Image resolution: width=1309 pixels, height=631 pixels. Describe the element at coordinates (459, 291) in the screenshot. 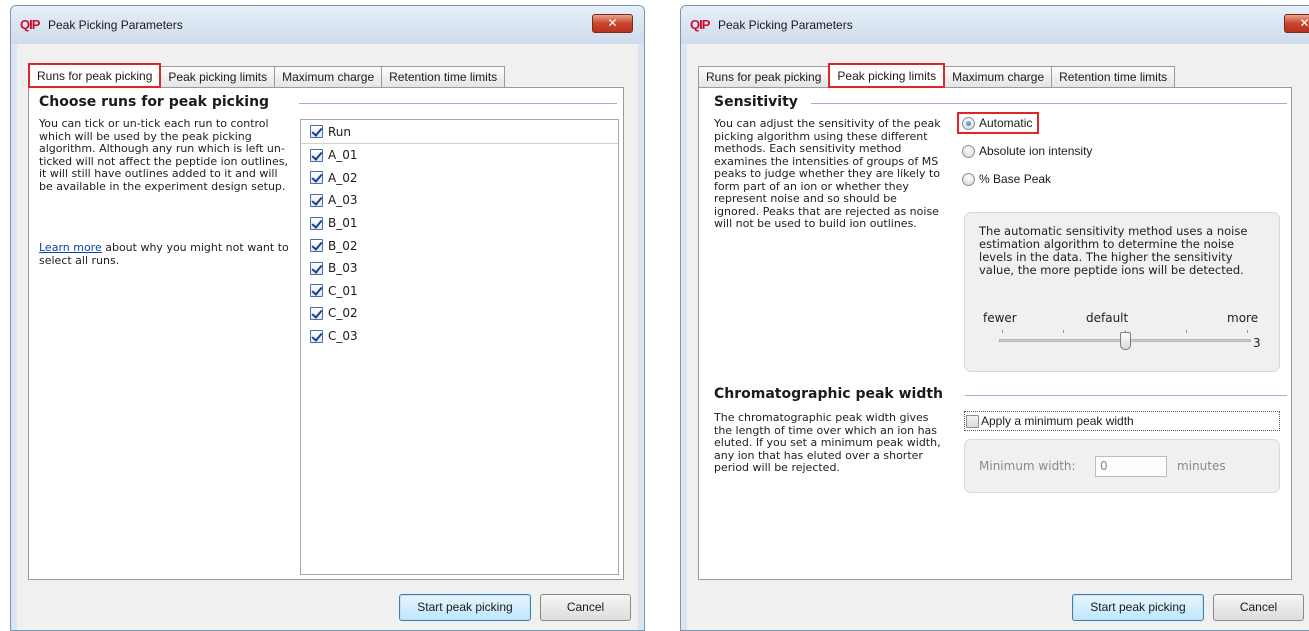

I see `run-row: C_01` at that location.